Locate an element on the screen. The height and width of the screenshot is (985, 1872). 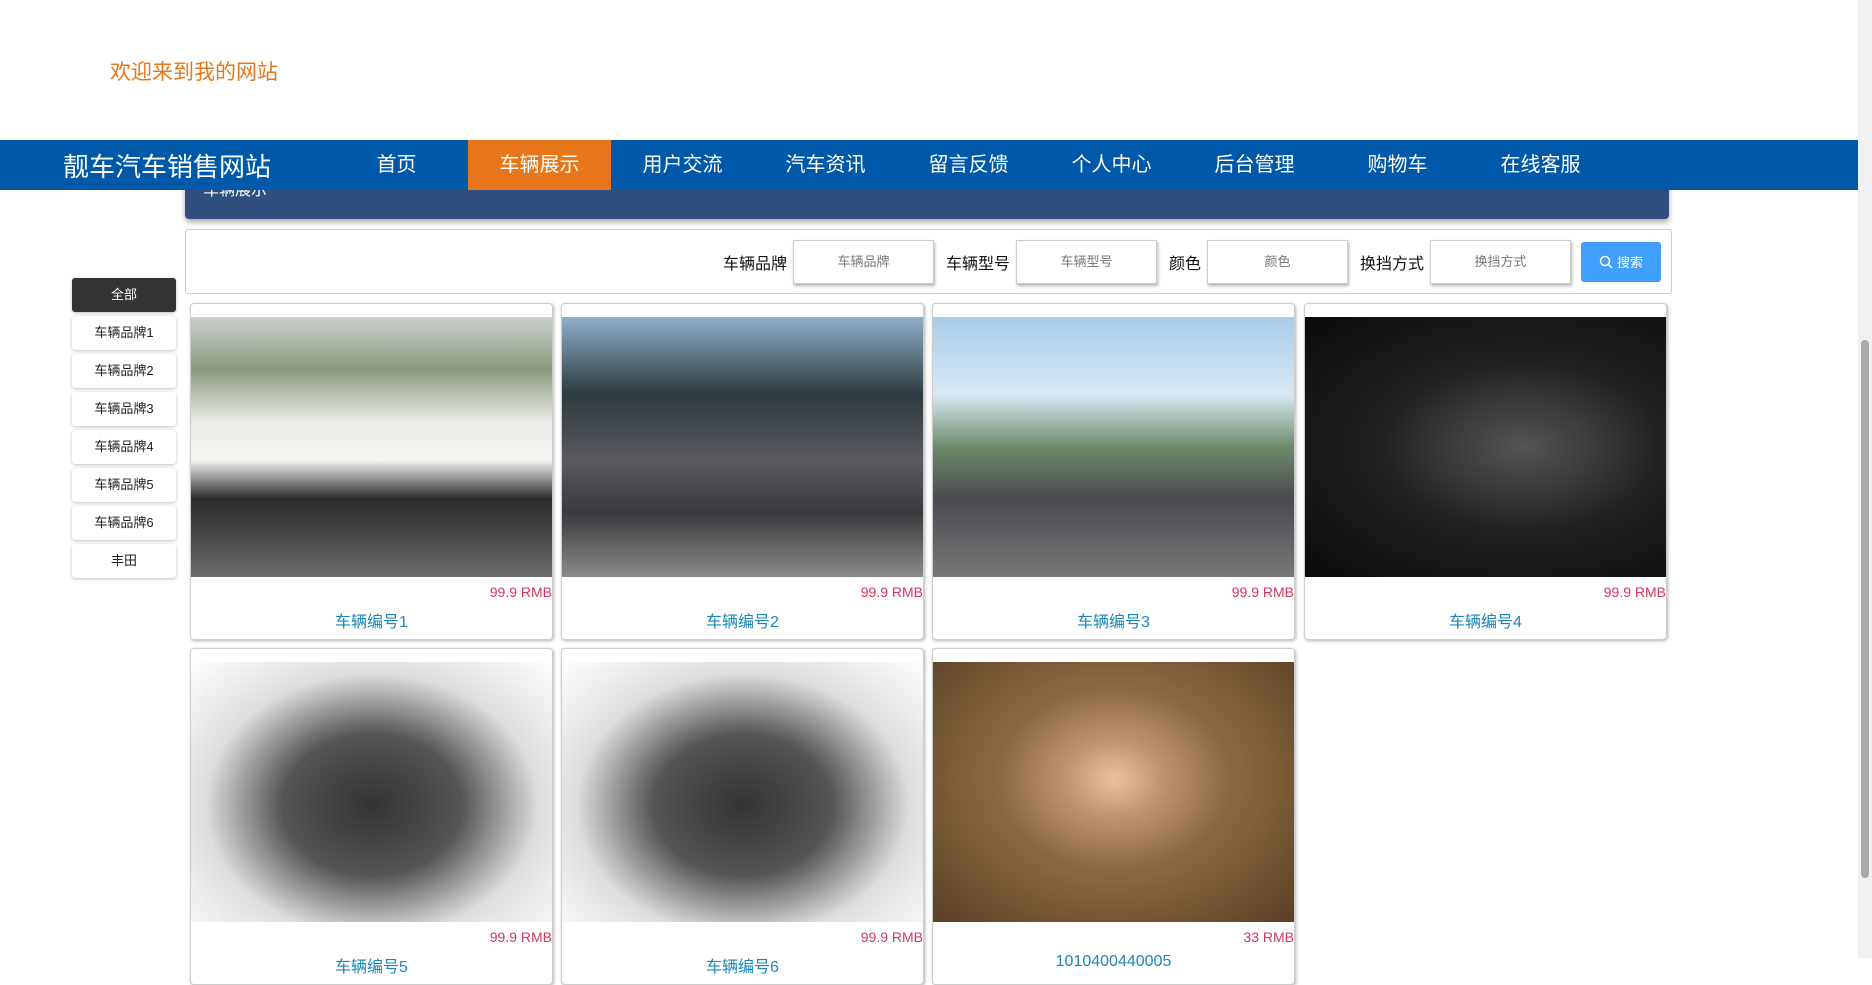
nav-feedback: 留言反馈 is located at coordinates (968, 165).